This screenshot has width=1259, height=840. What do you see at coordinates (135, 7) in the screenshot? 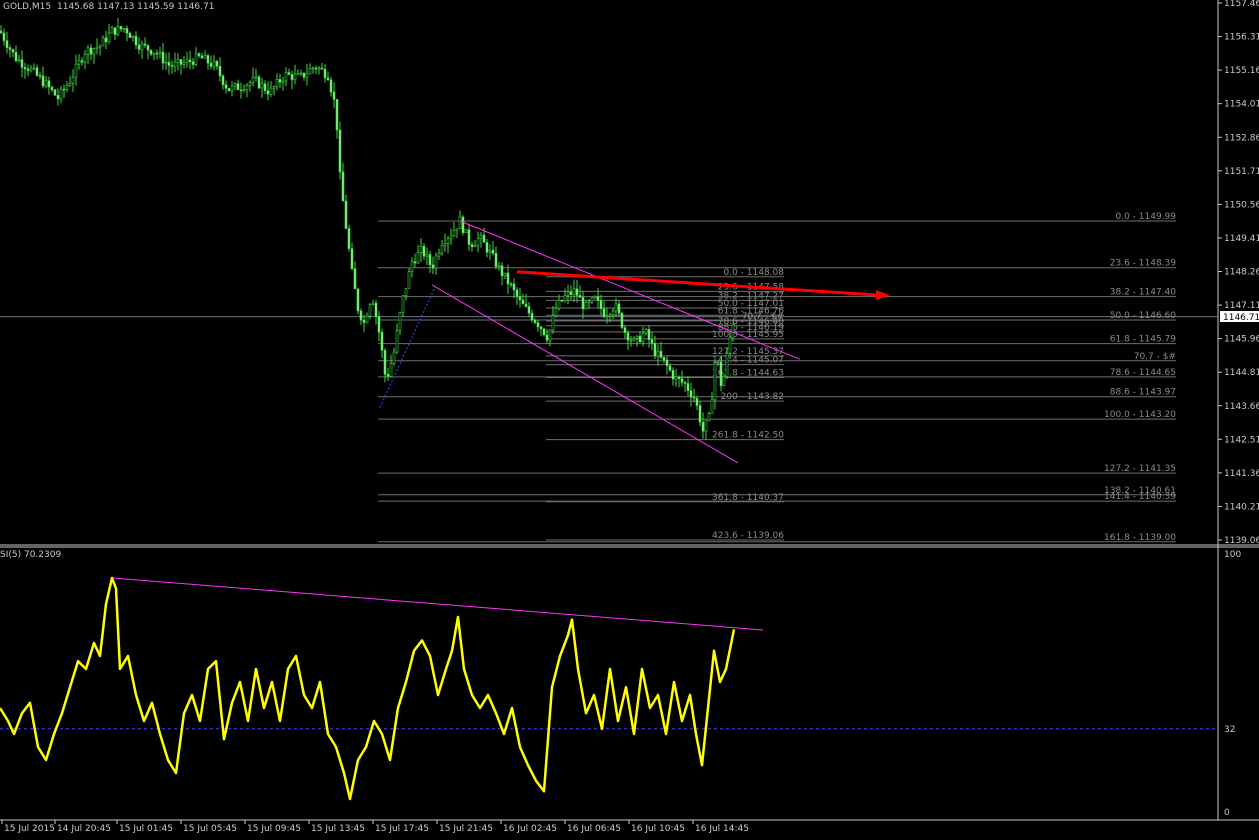
I see `ohlc-readout: 1145.68 1147.13 1145.59 1146.71` at bounding box center [135, 7].